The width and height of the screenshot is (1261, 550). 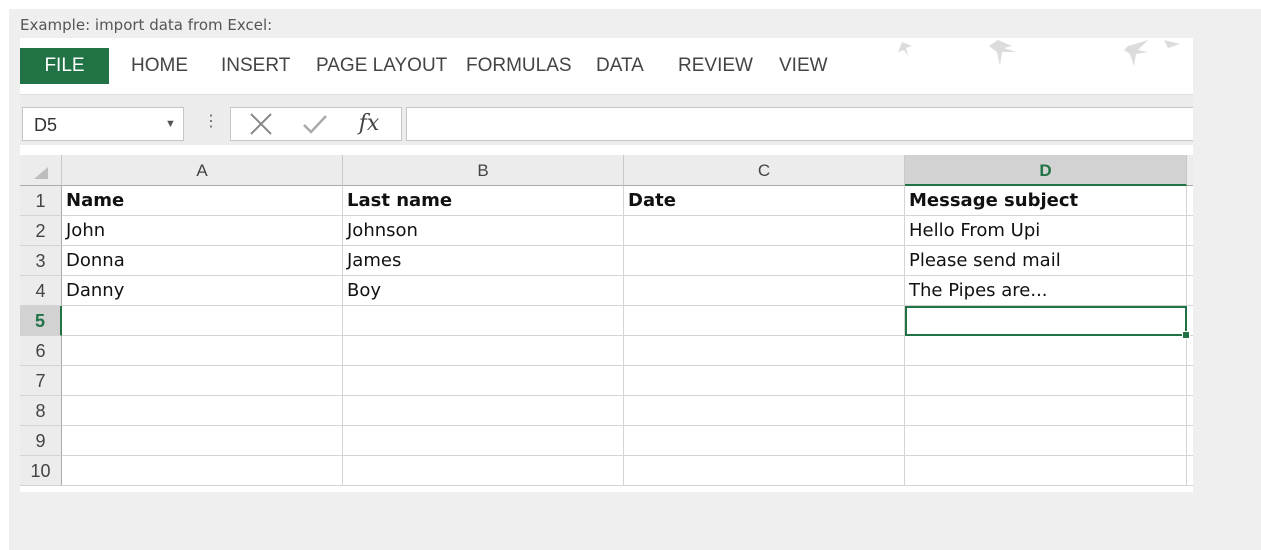 I want to click on ribbon-bird-decoration-icon, so click(x=1039, y=53).